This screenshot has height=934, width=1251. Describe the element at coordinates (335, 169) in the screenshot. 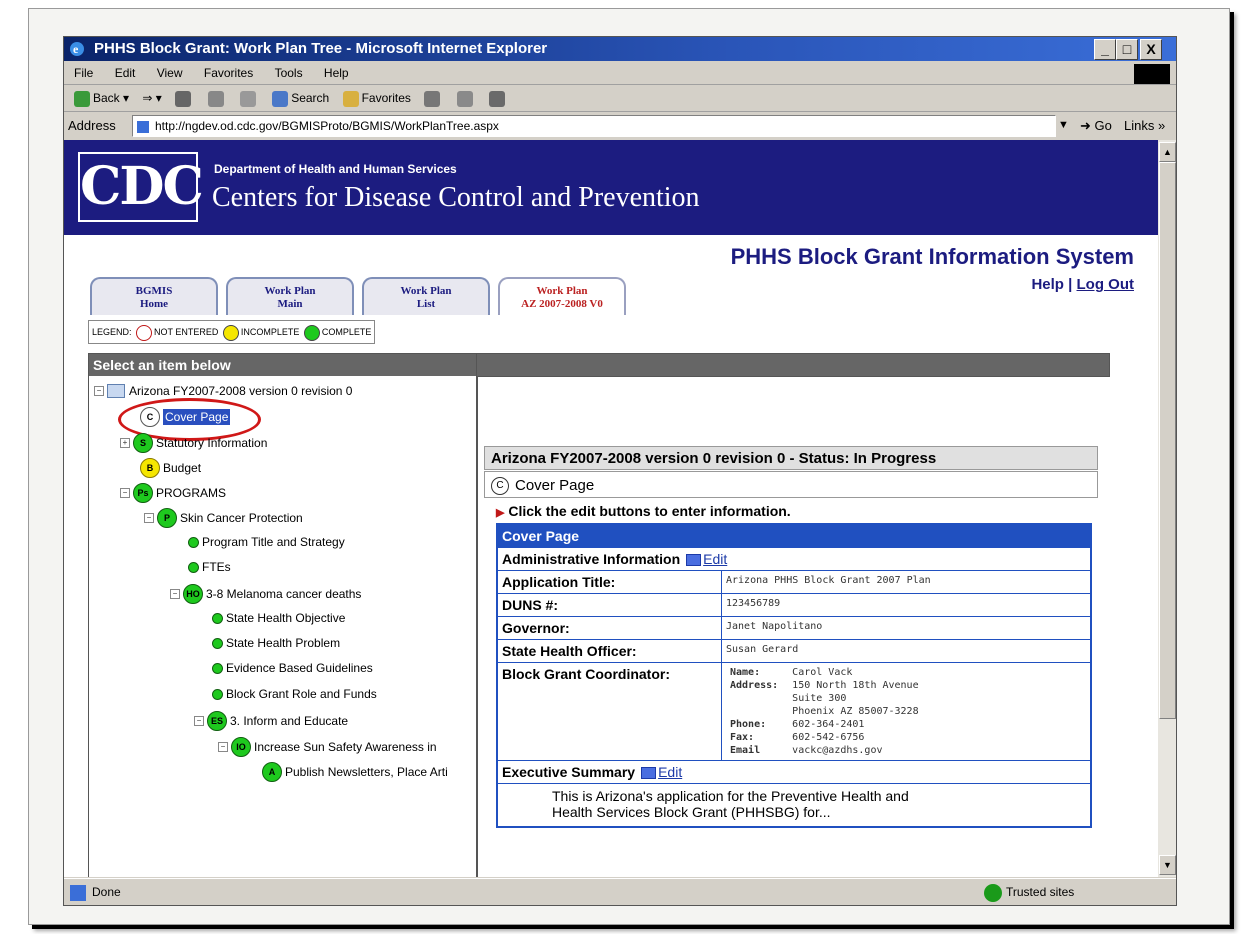

I see `dept-name: Department of Health and Human Services` at that location.